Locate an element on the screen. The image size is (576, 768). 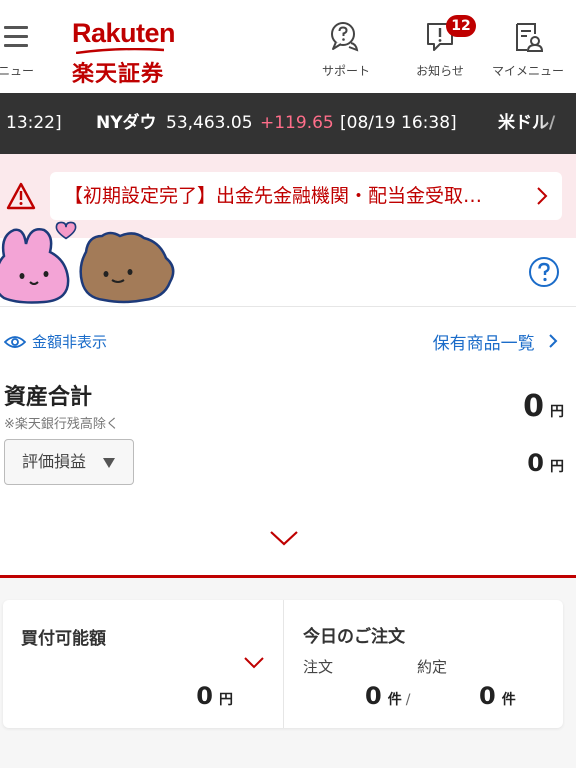
notice-label: お知らせ is located at coordinates (440, 71).